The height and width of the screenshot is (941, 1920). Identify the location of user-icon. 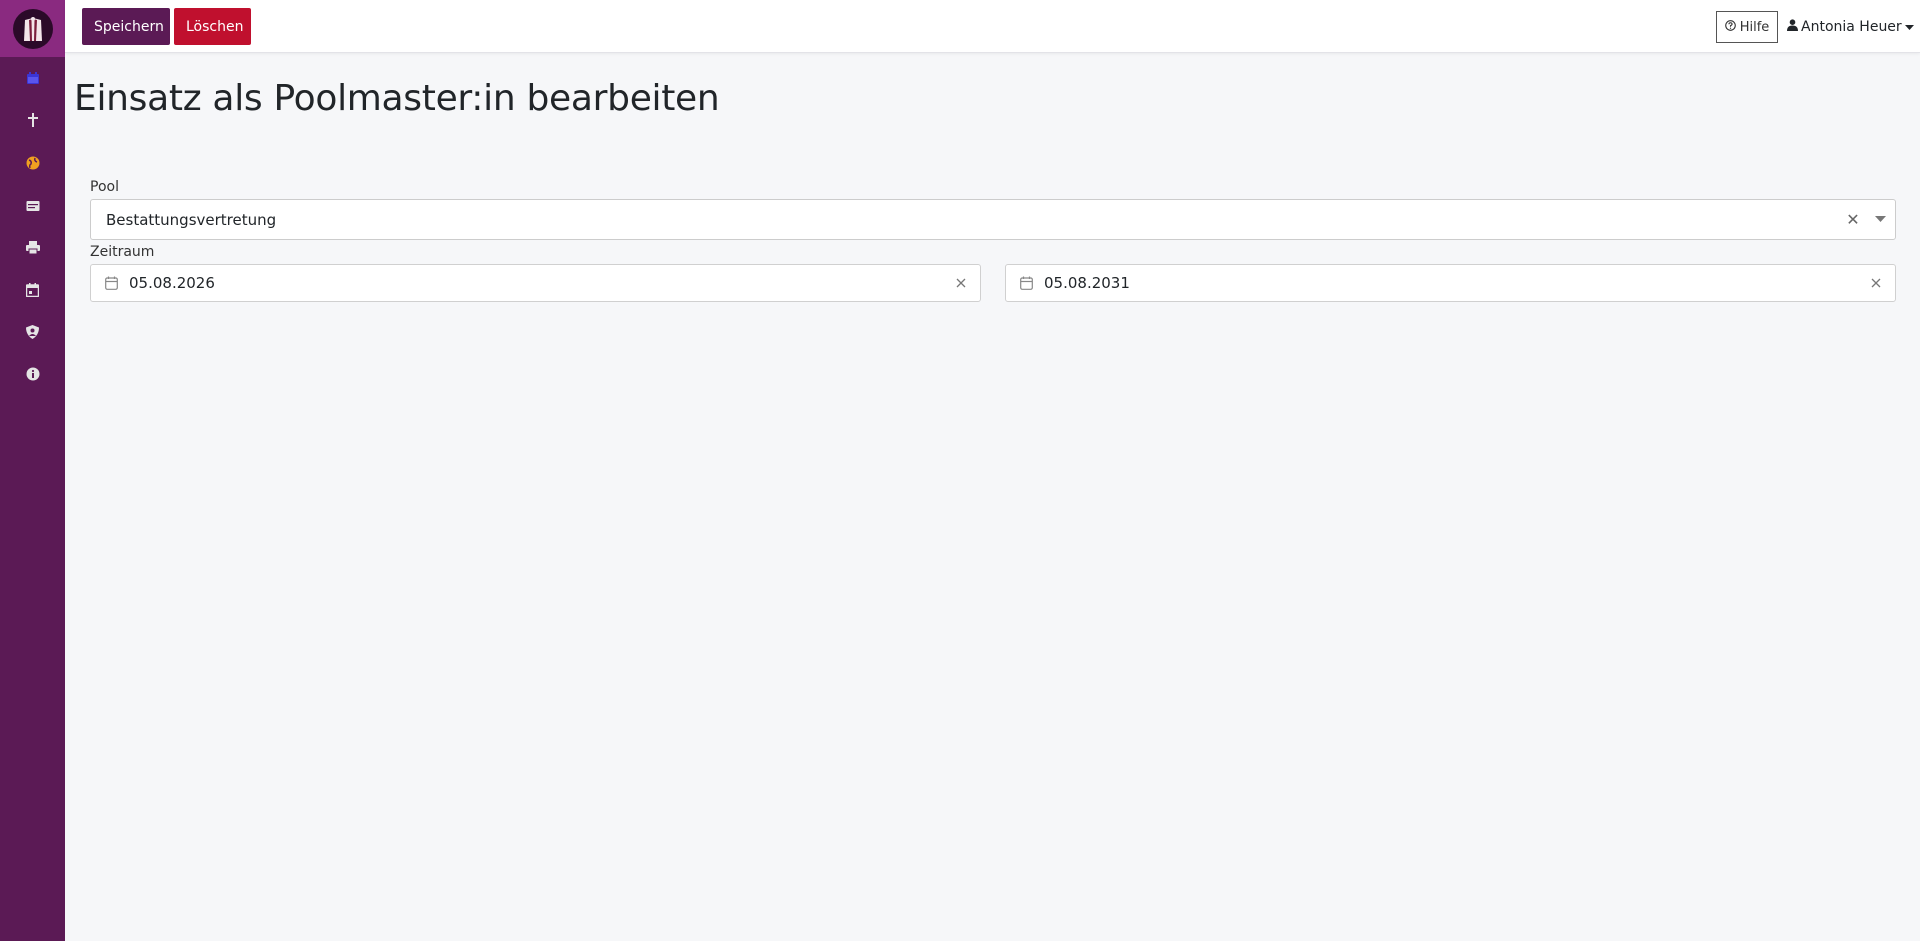
(1792, 27).